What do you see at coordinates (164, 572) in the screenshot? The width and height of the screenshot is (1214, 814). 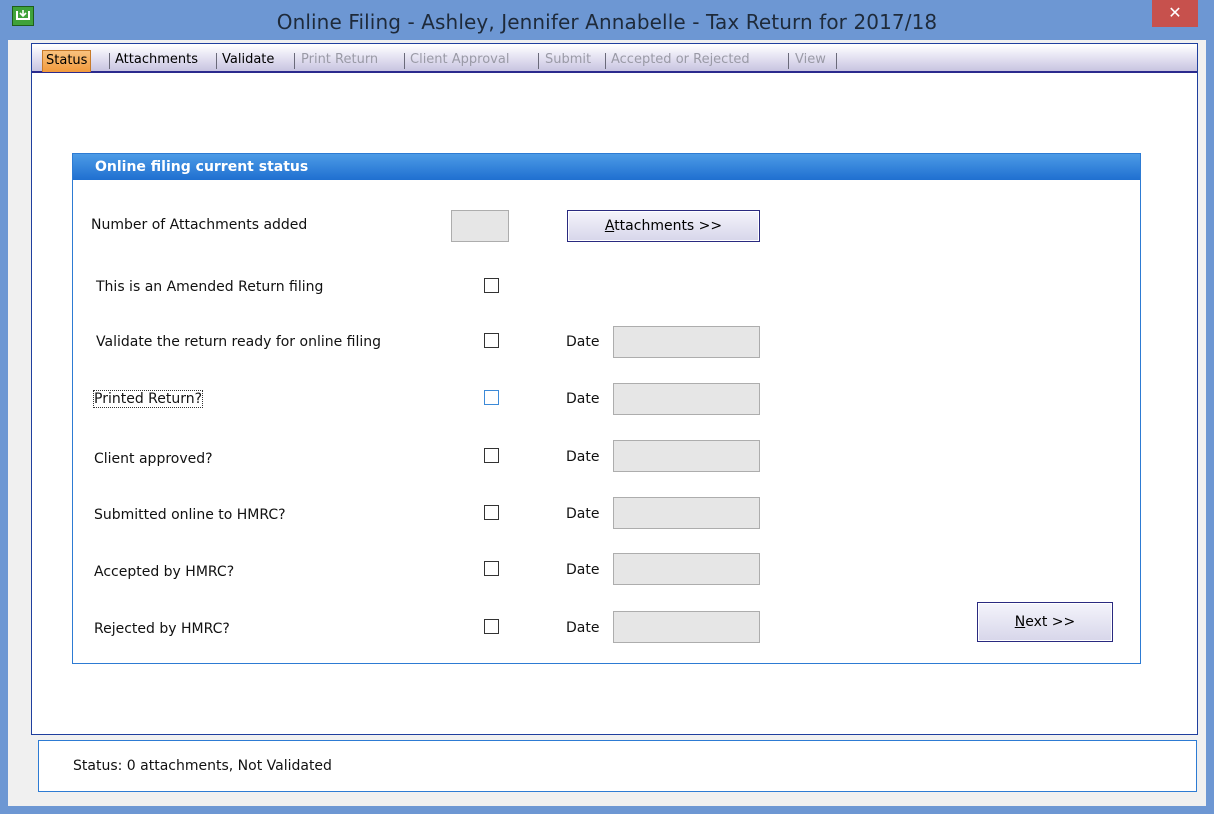 I see `accepted-label: Accepted by HMRC?` at bounding box center [164, 572].